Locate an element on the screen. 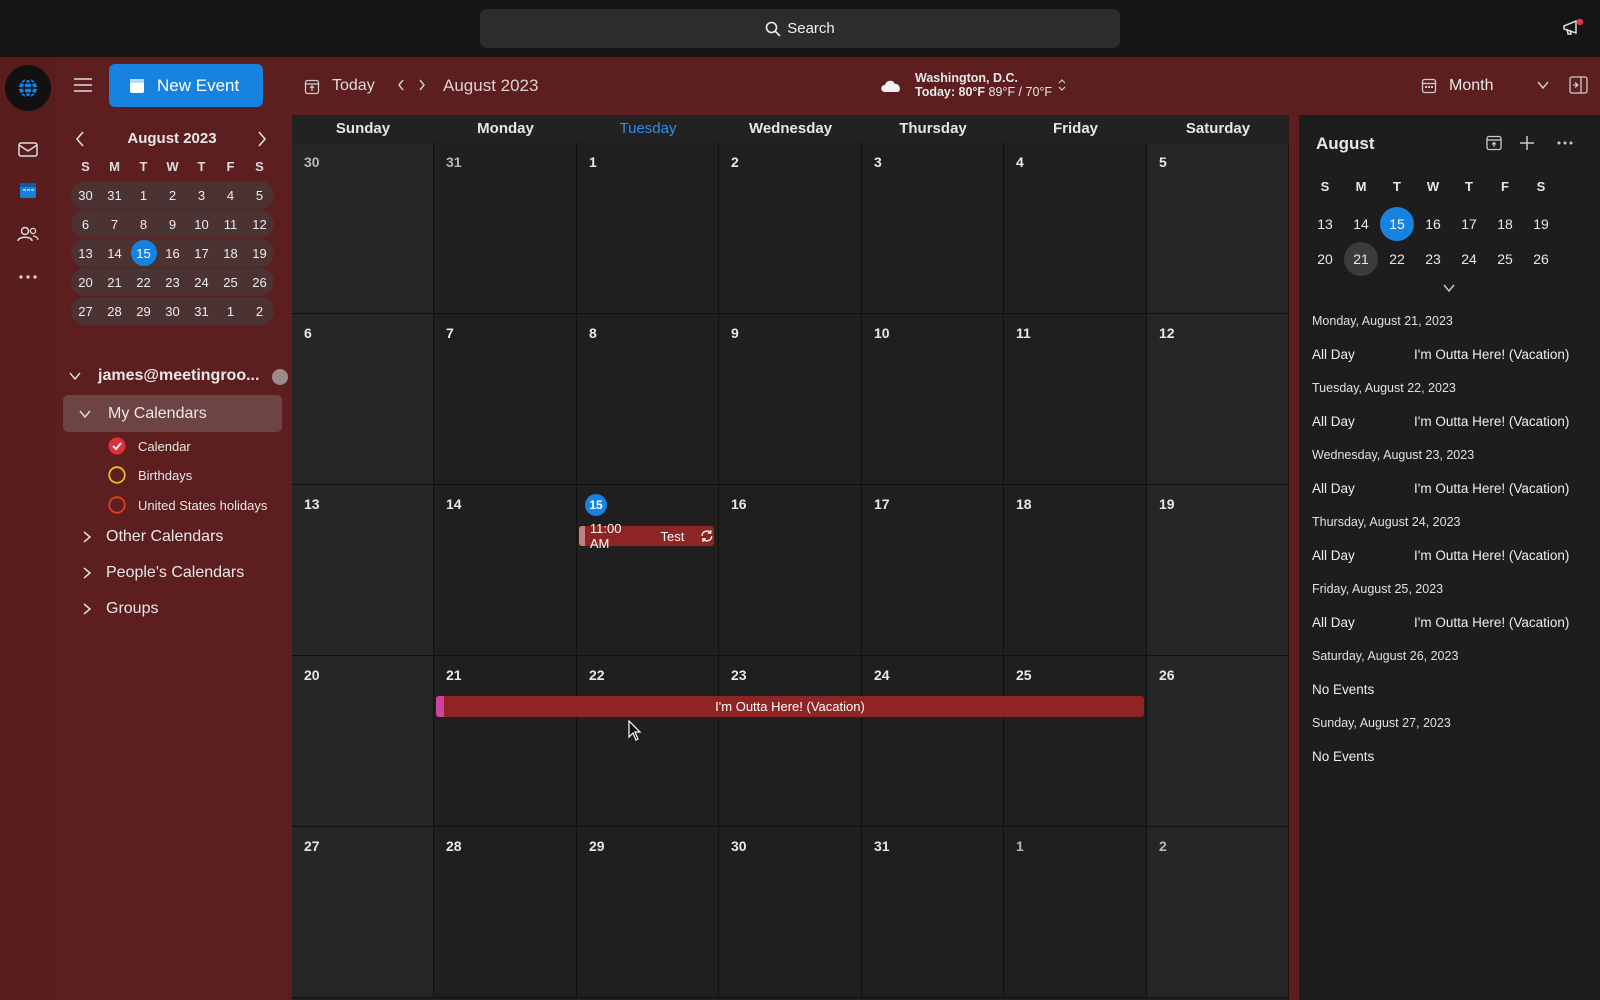 This screenshot has width=1600, height=1000. day-cell: 13 is located at coordinates (363, 570).